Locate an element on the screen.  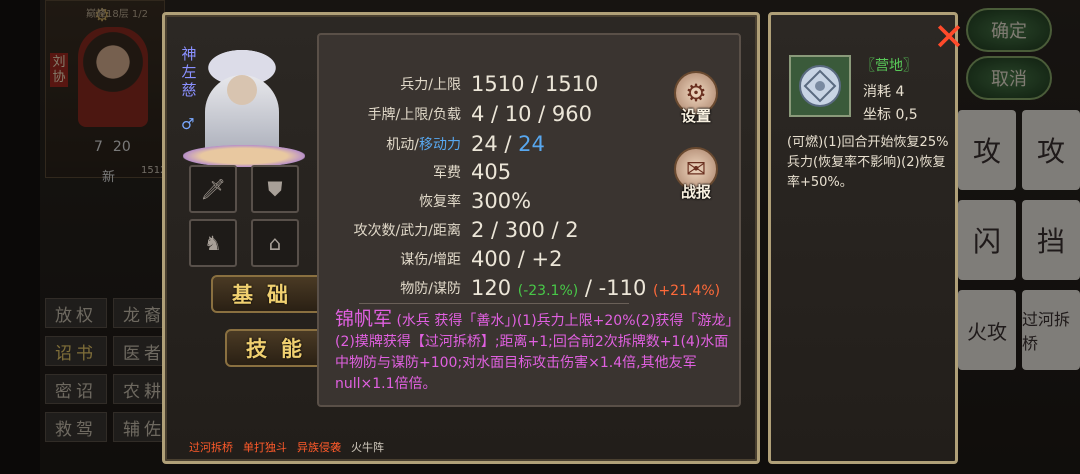
terrain-title: 〖营地〗 is located at coordinates (889, 66).